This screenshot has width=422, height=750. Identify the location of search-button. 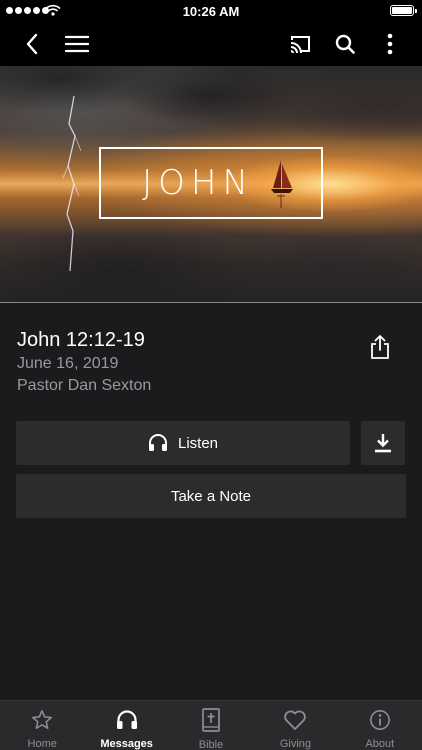
(345, 44).